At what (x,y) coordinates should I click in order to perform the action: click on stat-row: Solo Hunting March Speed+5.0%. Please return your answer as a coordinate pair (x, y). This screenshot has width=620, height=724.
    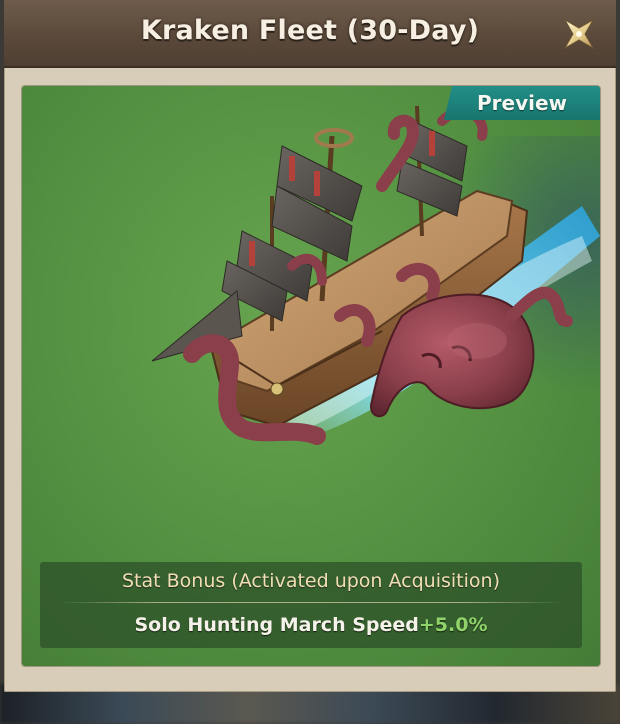
    Looking at the image, I should click on (311, 625).